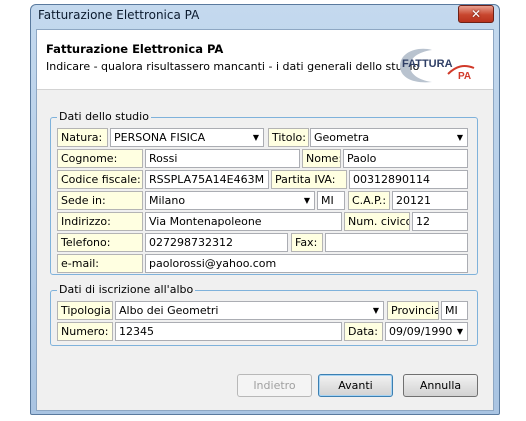 This screenshot has height=421, width=526. Describe the element at coordinates (476, 14) in the screenshot. I see `close-button: ✕` at that location.